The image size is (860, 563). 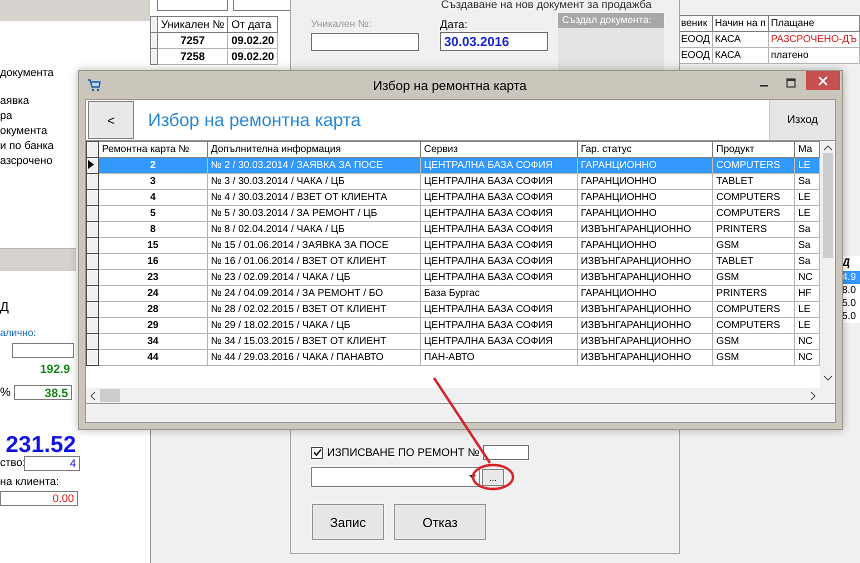 I want to click on table-cell: ПАН-АВТО, so click(x=499, y=358).